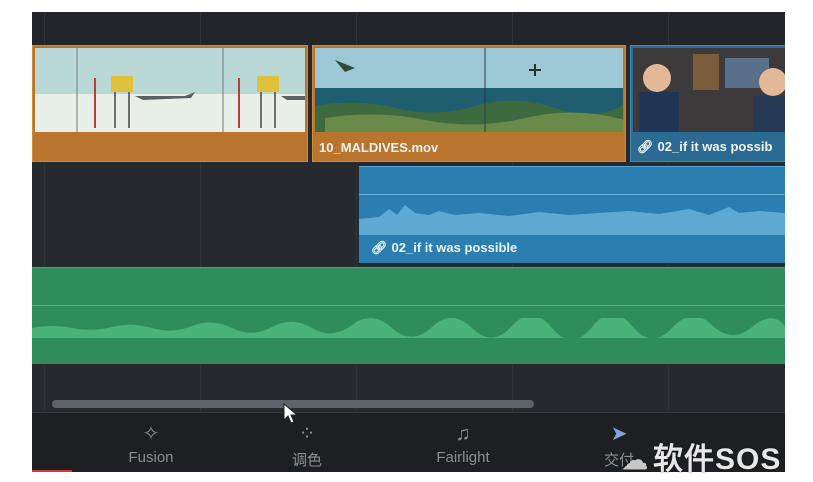  Describe the element at coordinates (307, 434) in the screenshot. I see `color-dots-icon: ⁘` at that location.